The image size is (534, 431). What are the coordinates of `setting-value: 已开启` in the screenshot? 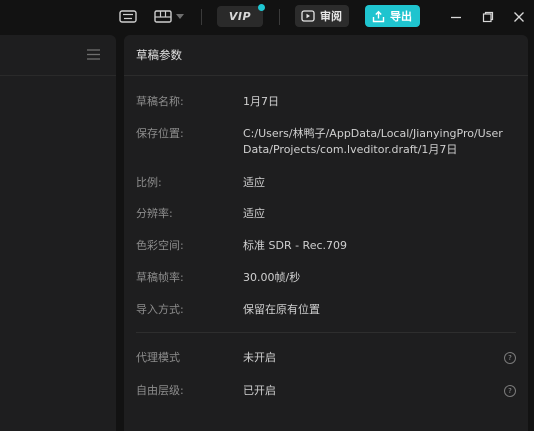 It's located at (259, 390).